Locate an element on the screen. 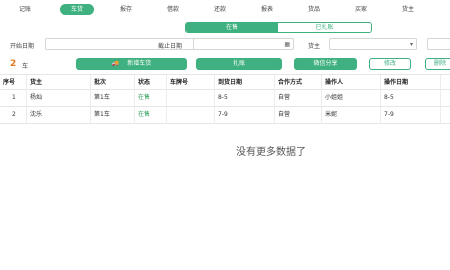  vehicle-count-unit: 车 is located at coordinates (25, 66).